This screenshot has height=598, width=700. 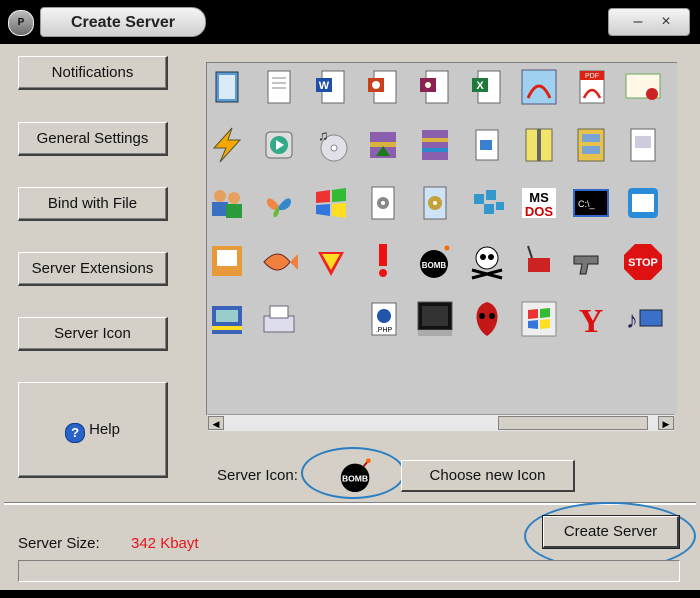 What do you see at coordinates (355, 479) in the screenshot?
I see `bomb-text: BOMB` at bounding box center [355, 479].